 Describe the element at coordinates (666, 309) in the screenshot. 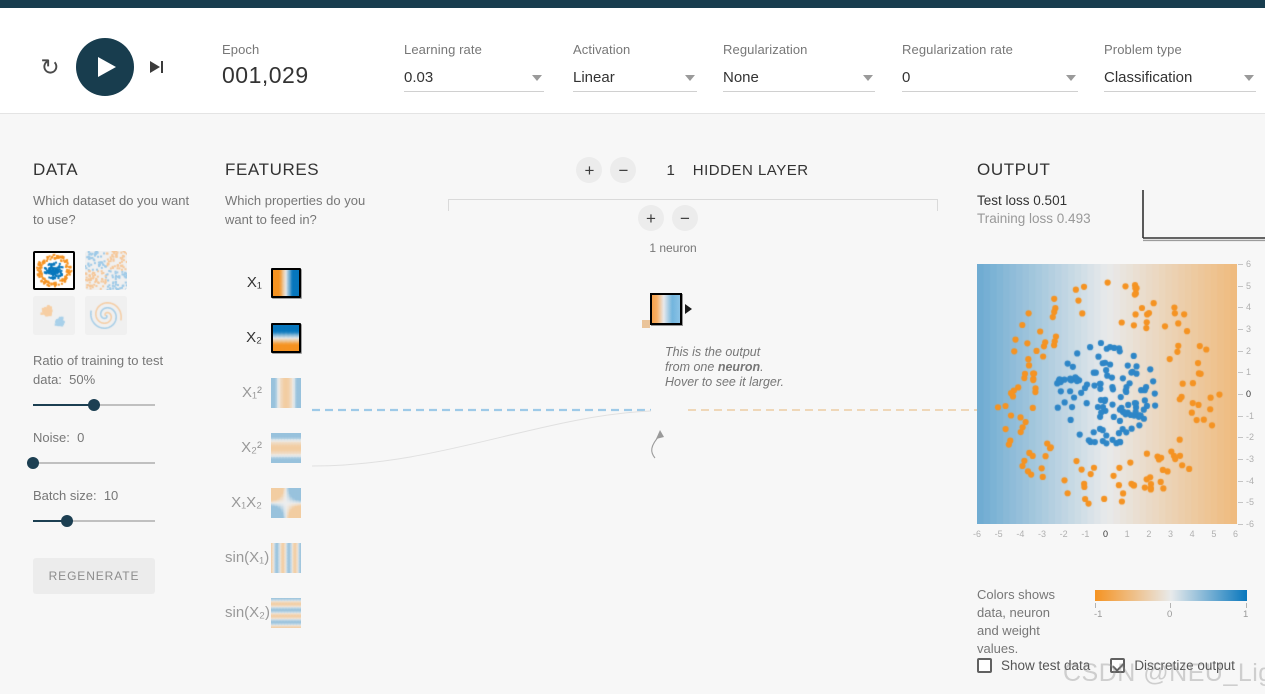

I see `hidden-neuron-node` at that location.